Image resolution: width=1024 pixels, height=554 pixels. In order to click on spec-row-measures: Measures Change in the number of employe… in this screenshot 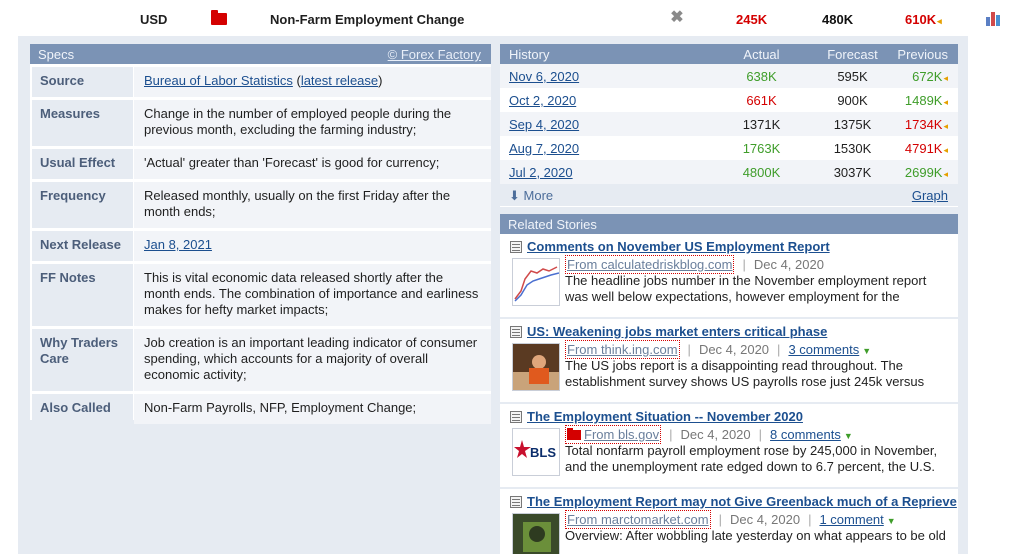, I will do `click(260, 123)`.